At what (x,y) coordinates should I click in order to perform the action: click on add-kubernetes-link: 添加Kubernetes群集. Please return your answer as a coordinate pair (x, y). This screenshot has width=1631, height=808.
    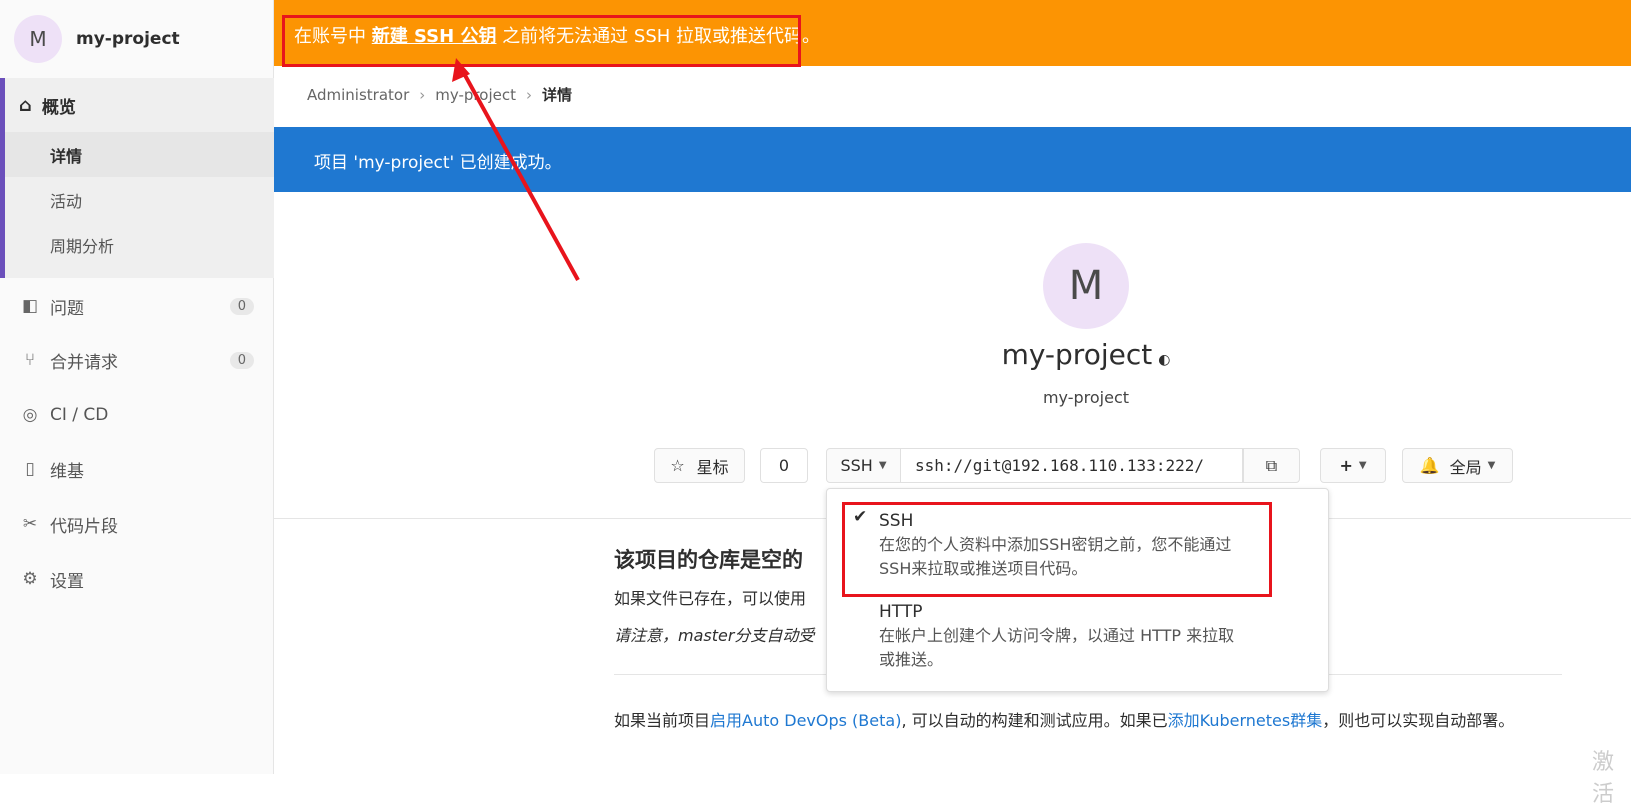
    Looking at the image, I should click on (1245, 720).